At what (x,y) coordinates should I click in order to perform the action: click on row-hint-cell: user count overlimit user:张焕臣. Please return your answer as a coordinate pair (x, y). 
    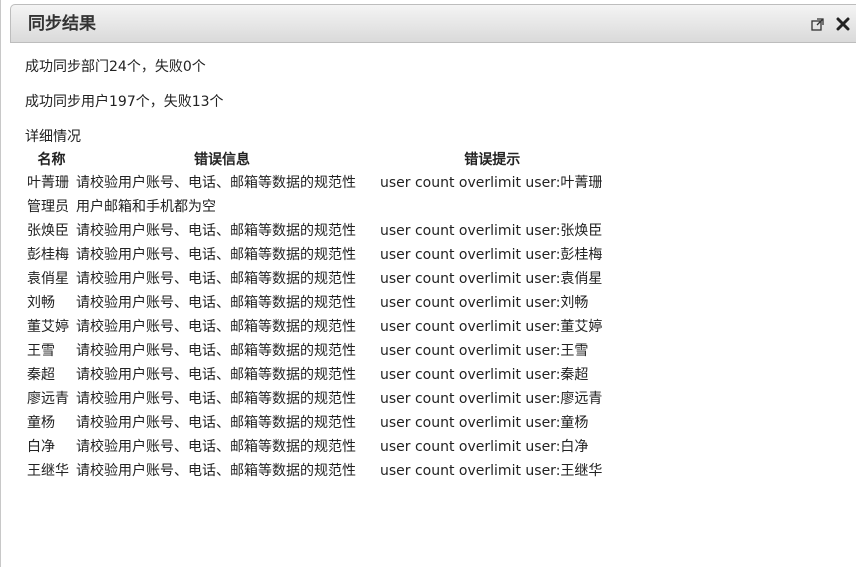
    Looking at the image, I should click on (491, 231).